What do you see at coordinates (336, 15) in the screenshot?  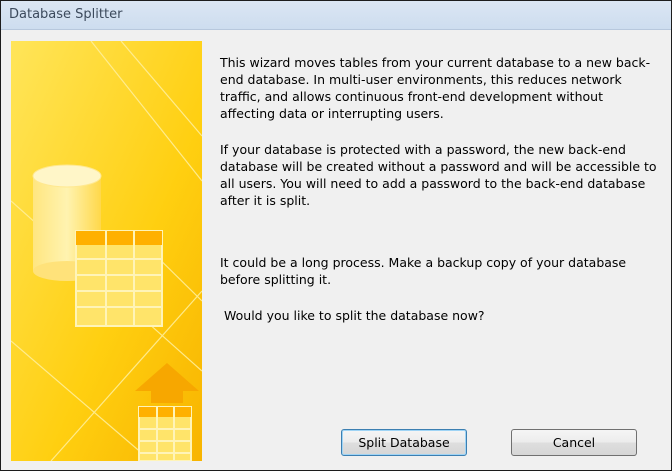 I see `title-bar: Database Splitter` at bounding box center [336, 15].